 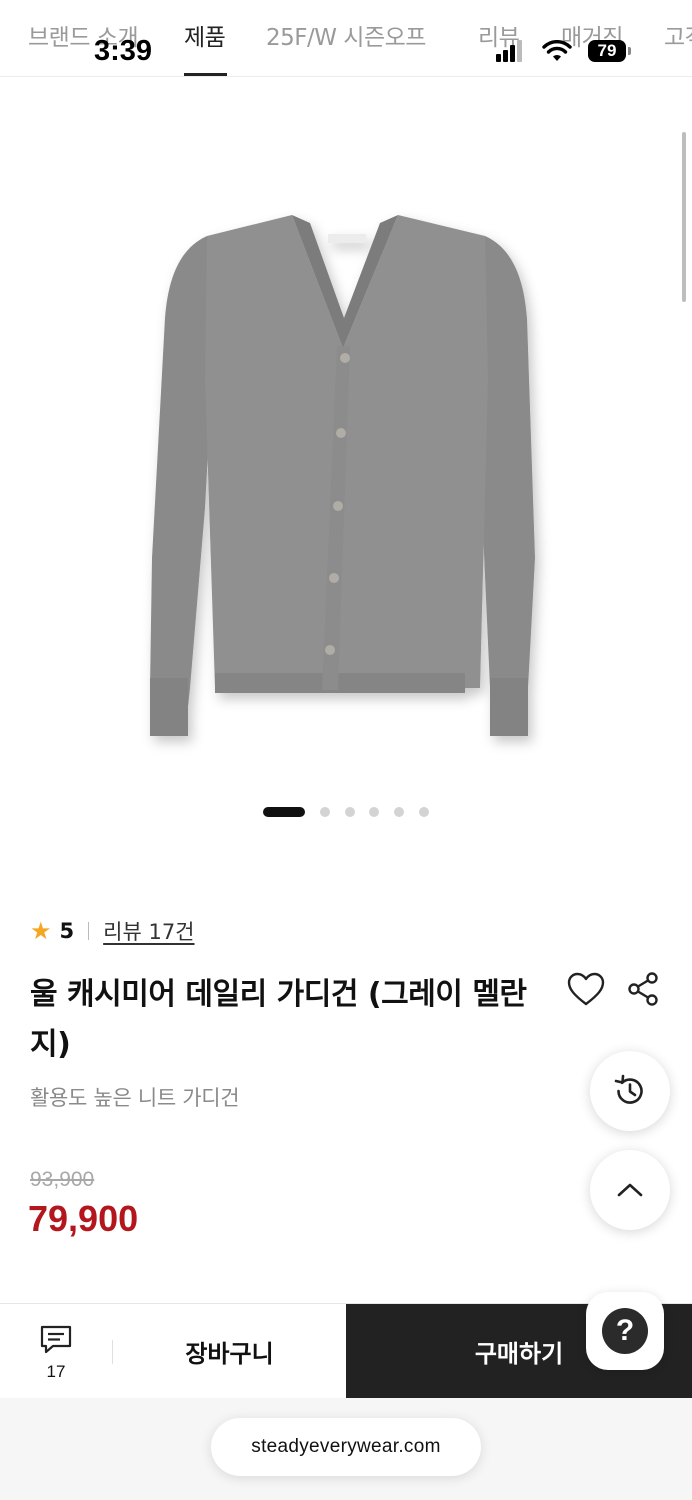 I want to click on review-comment-button: 17, so click(x=56, y=1353).